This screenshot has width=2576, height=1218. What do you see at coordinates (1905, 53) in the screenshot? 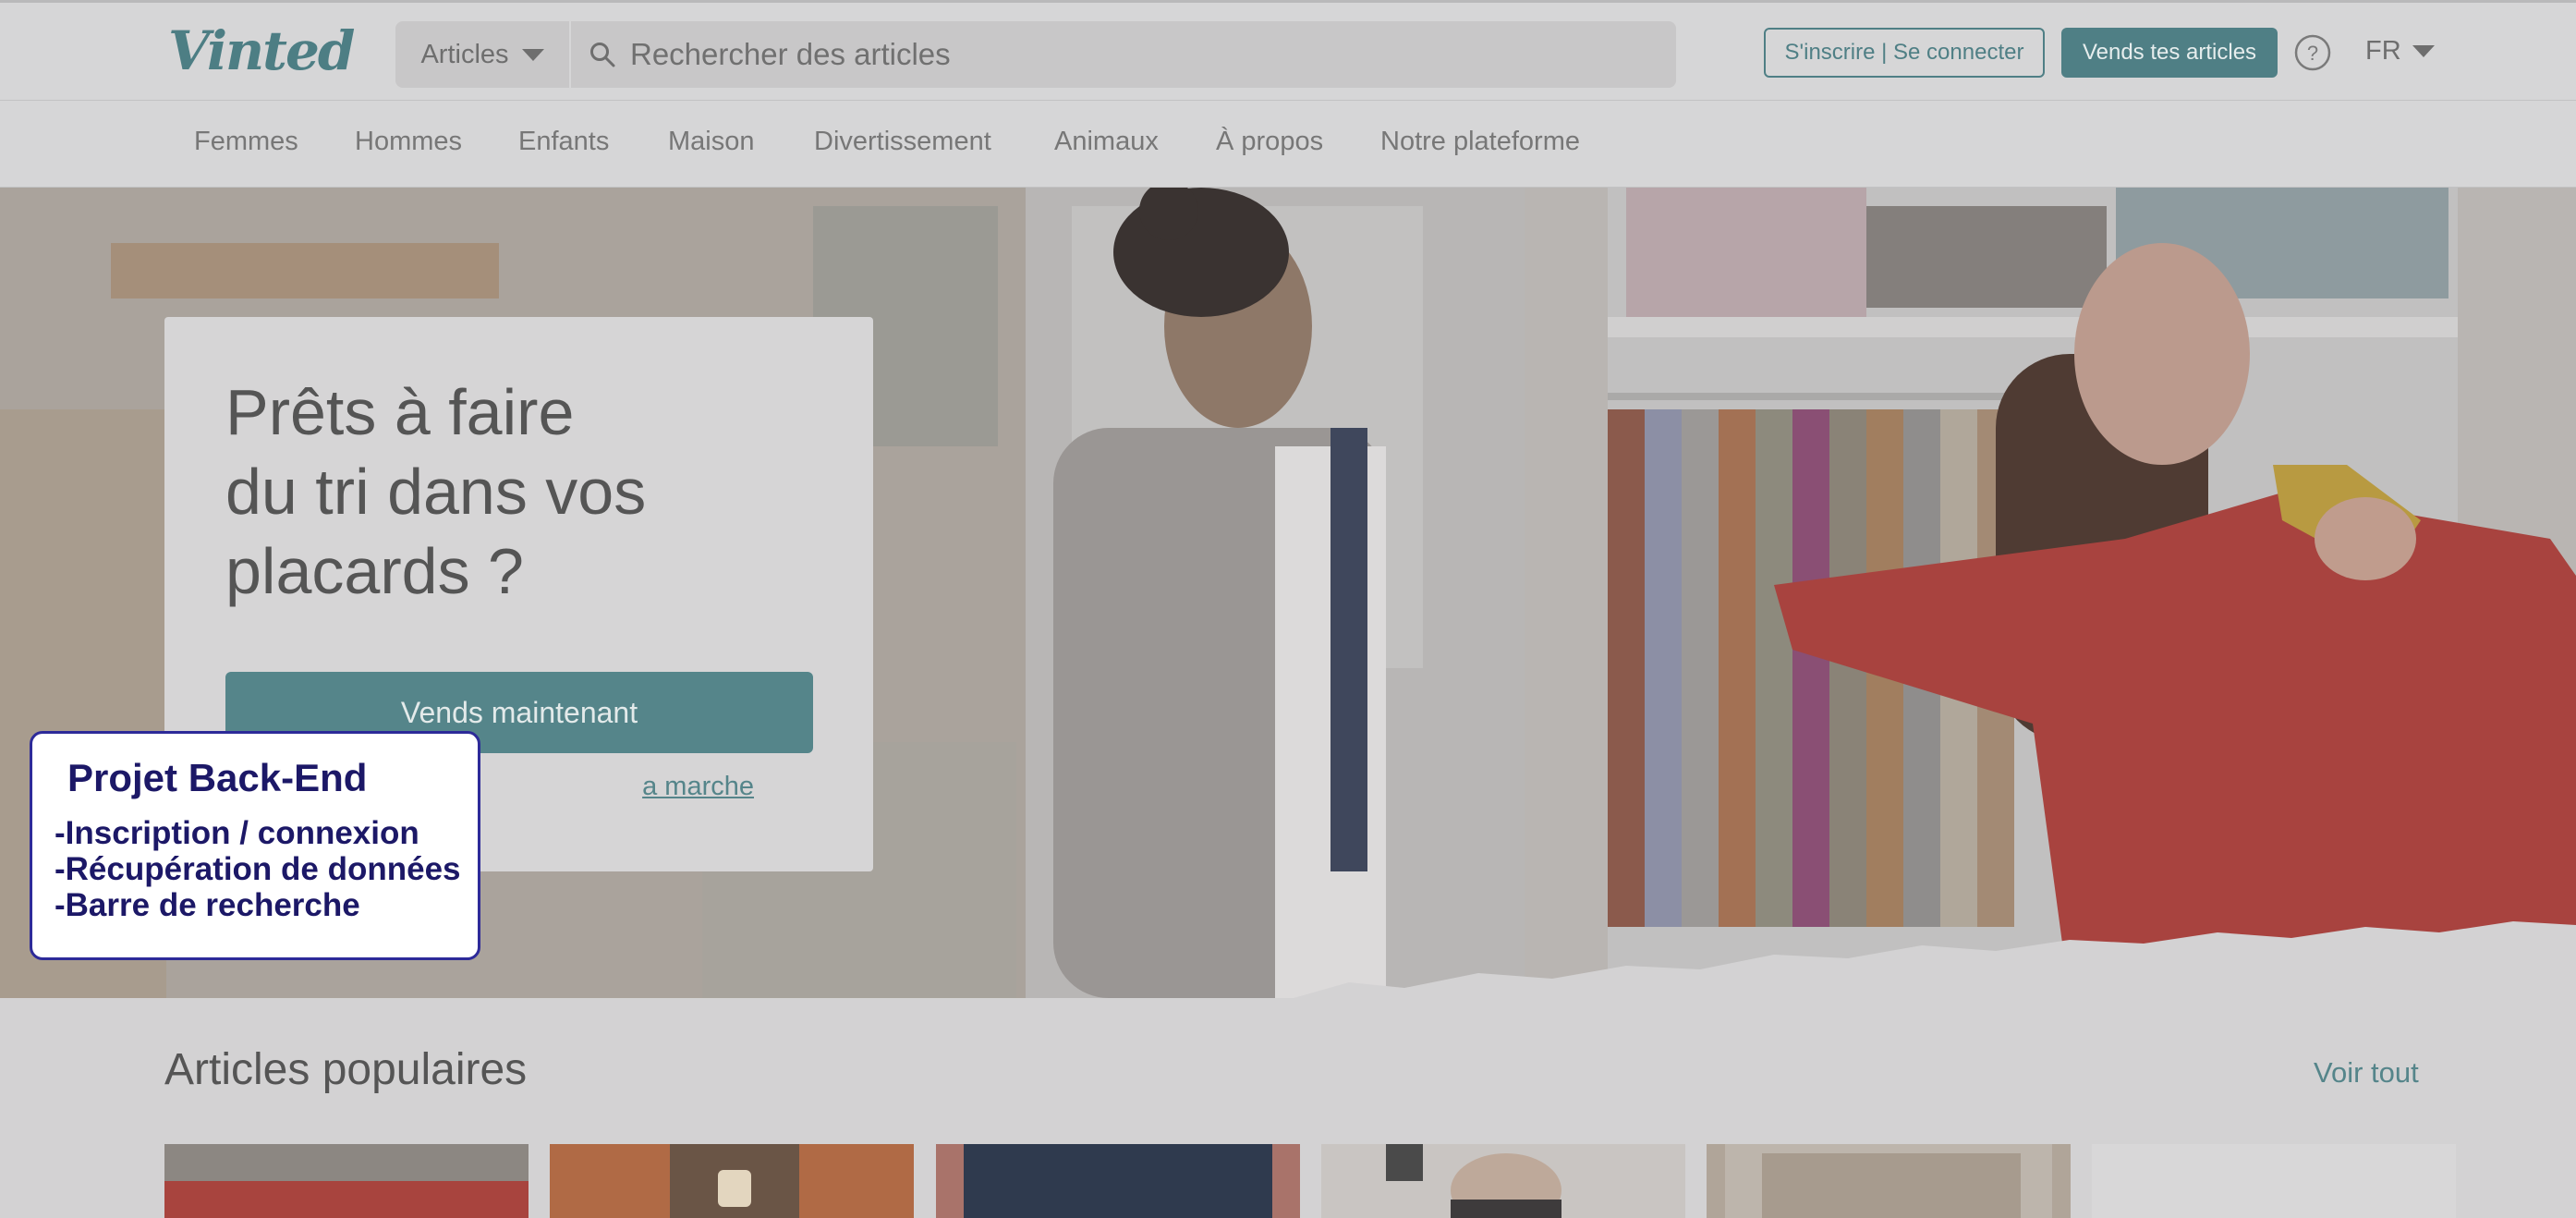
I see `signup-login-button: S'inscrire | Se connecter` at bounding box center [1905, 53].